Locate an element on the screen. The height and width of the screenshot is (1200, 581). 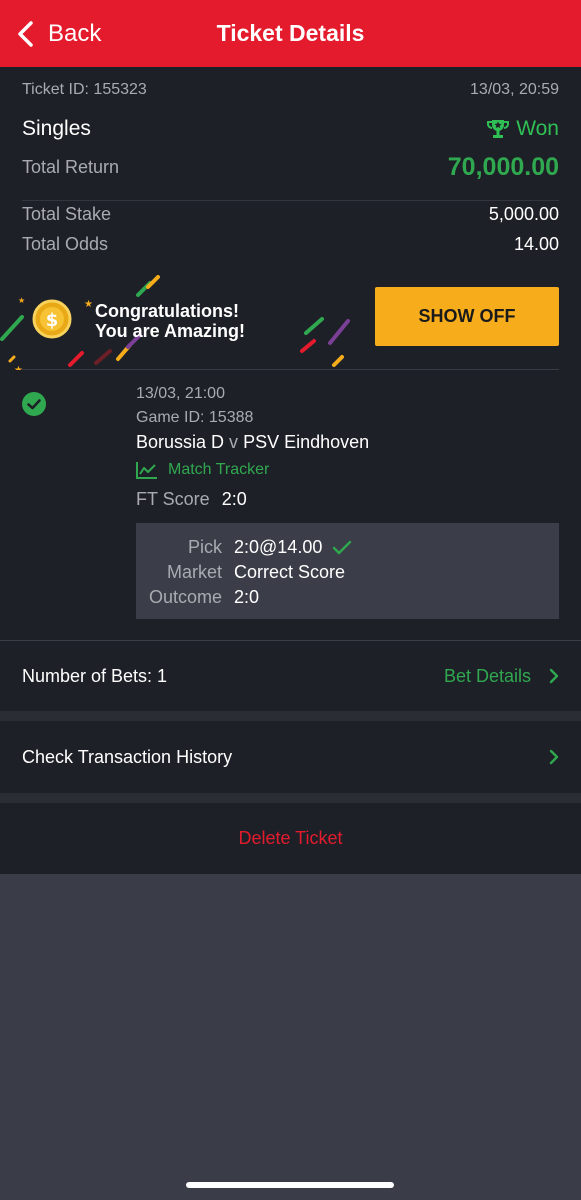
coin-icon: $ is located at coordinates (52, 319).